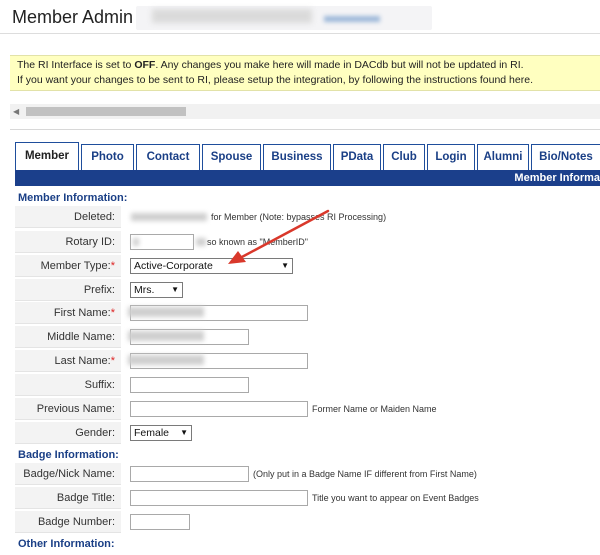  I want to click on other-information-heading: Other Information:, so click(66, 544).